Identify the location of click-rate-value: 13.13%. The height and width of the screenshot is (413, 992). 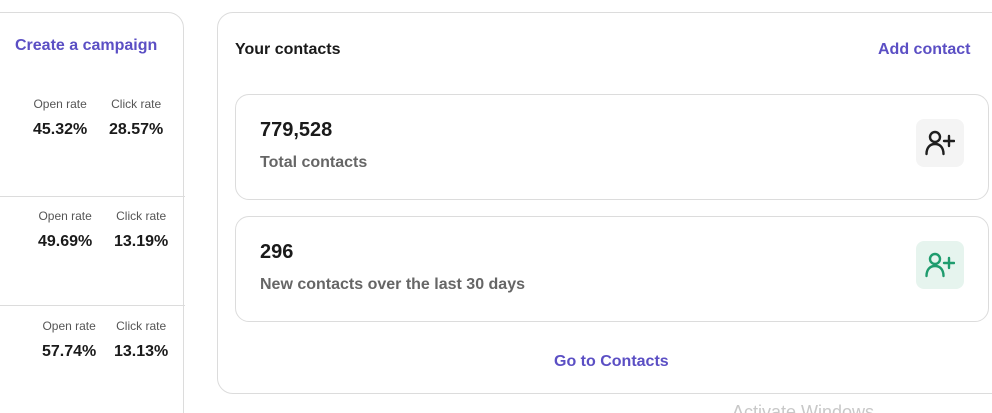
(141, 351).